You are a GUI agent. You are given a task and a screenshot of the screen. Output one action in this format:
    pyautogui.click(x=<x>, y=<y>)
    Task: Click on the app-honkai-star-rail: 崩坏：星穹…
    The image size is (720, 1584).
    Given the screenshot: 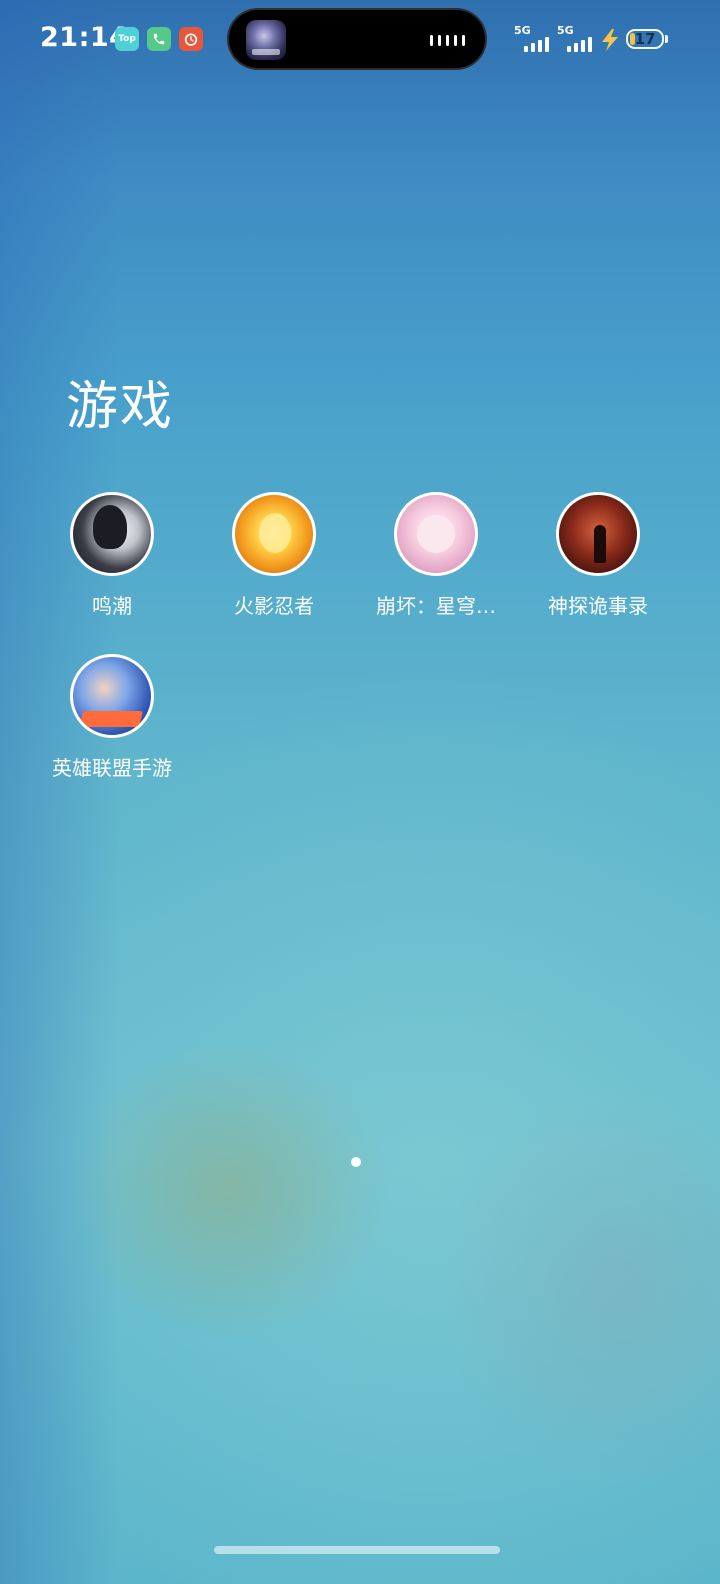 What is the action you would take?
    pyautogui.click(x=436, y=555)
    